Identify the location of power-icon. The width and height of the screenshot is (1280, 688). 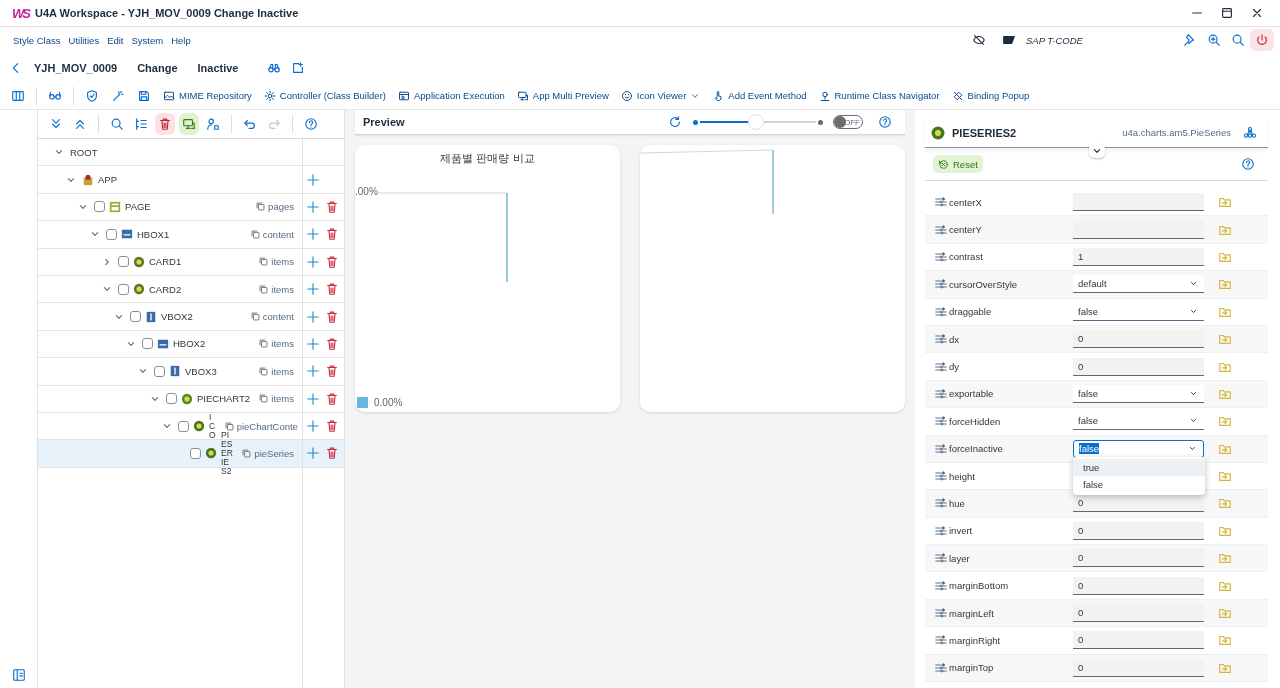
(1262, 40).